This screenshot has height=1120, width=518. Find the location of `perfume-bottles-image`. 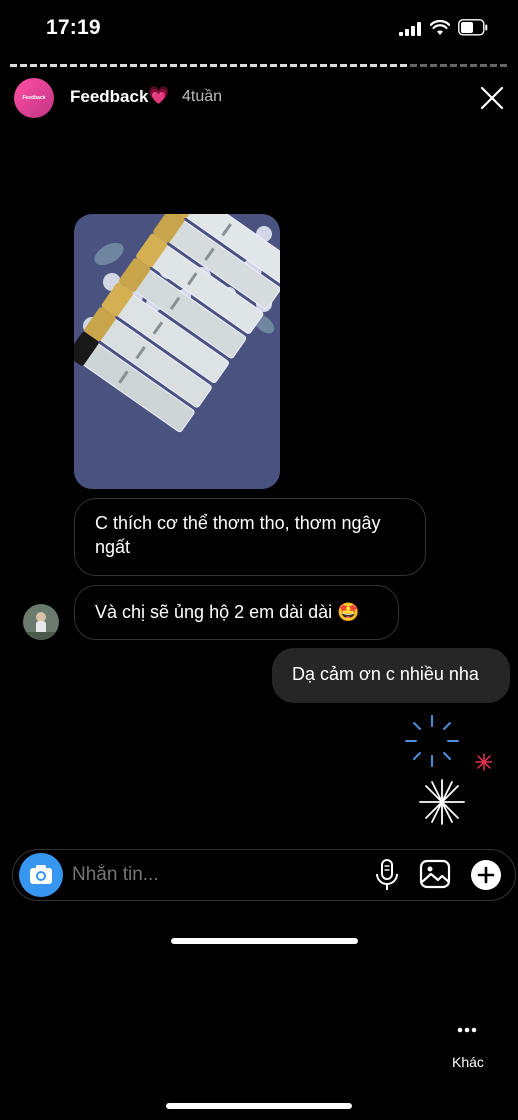

perfume-bottles-image is located at coordinates (177, 351).